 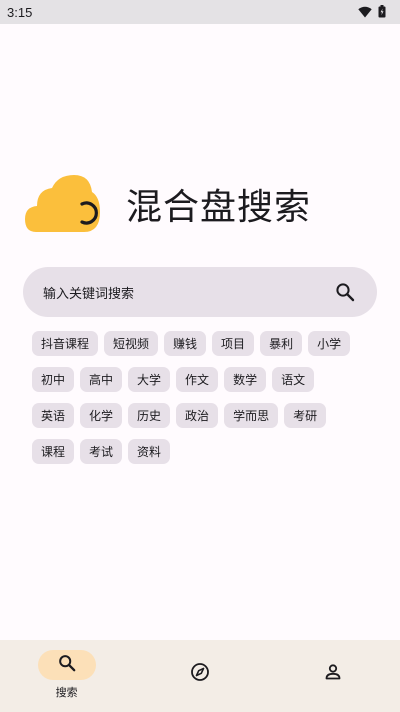 I want to click on tag-chip: 历史, so click(x=149, y=415).